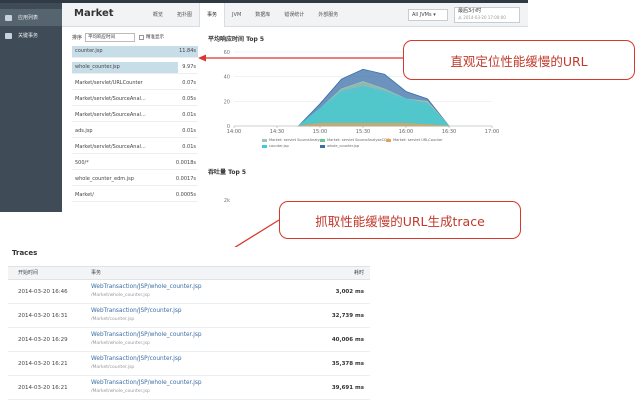 The height and width of the screenshot is (402, 640). I want to click on url-row: Market/servlet/URLCounter 0.07s, so click(135, 83).